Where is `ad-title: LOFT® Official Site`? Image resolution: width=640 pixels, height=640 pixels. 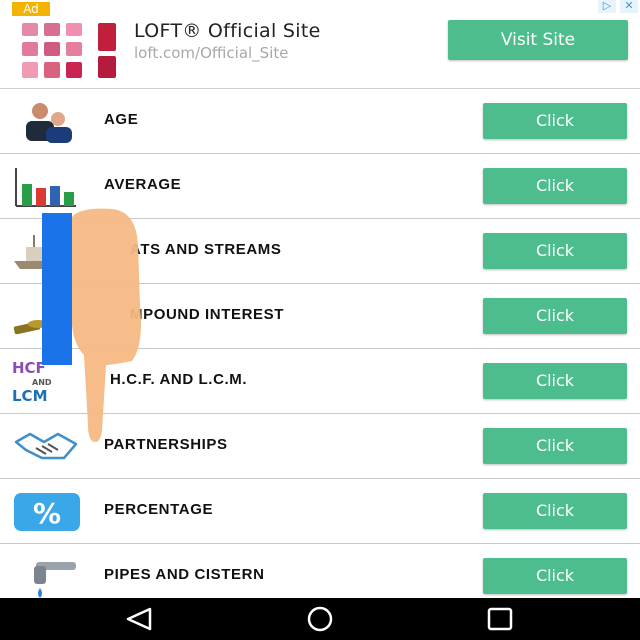
ad-title: LOFT® Official Site is located at coordinates (227, 31).